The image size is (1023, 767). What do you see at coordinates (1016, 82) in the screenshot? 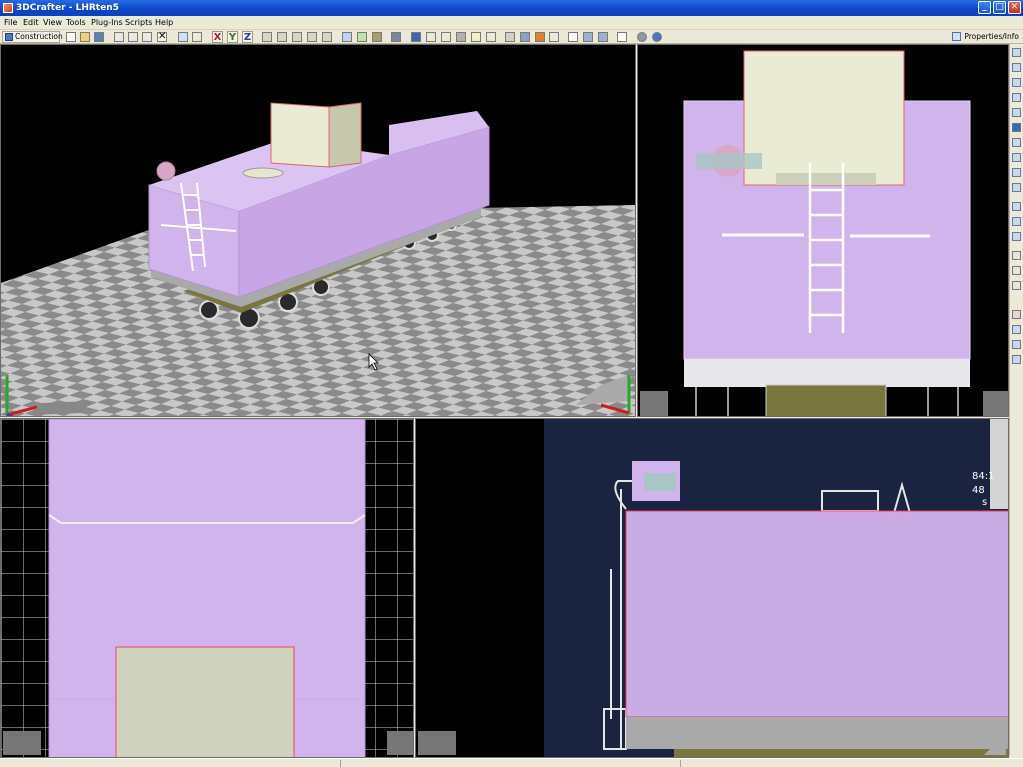
I see `move-icon` at bounding box center [1016, 82].